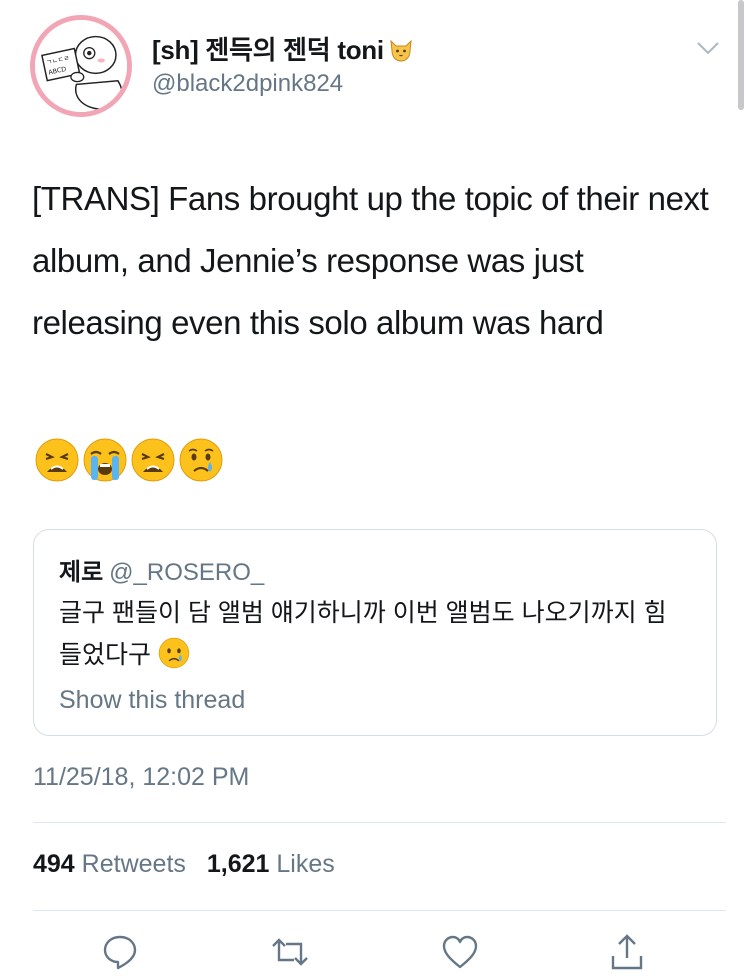  Describe the element at coordinates (741, 55) in the screenshot. I see `scrollbar-thumb` at that location.